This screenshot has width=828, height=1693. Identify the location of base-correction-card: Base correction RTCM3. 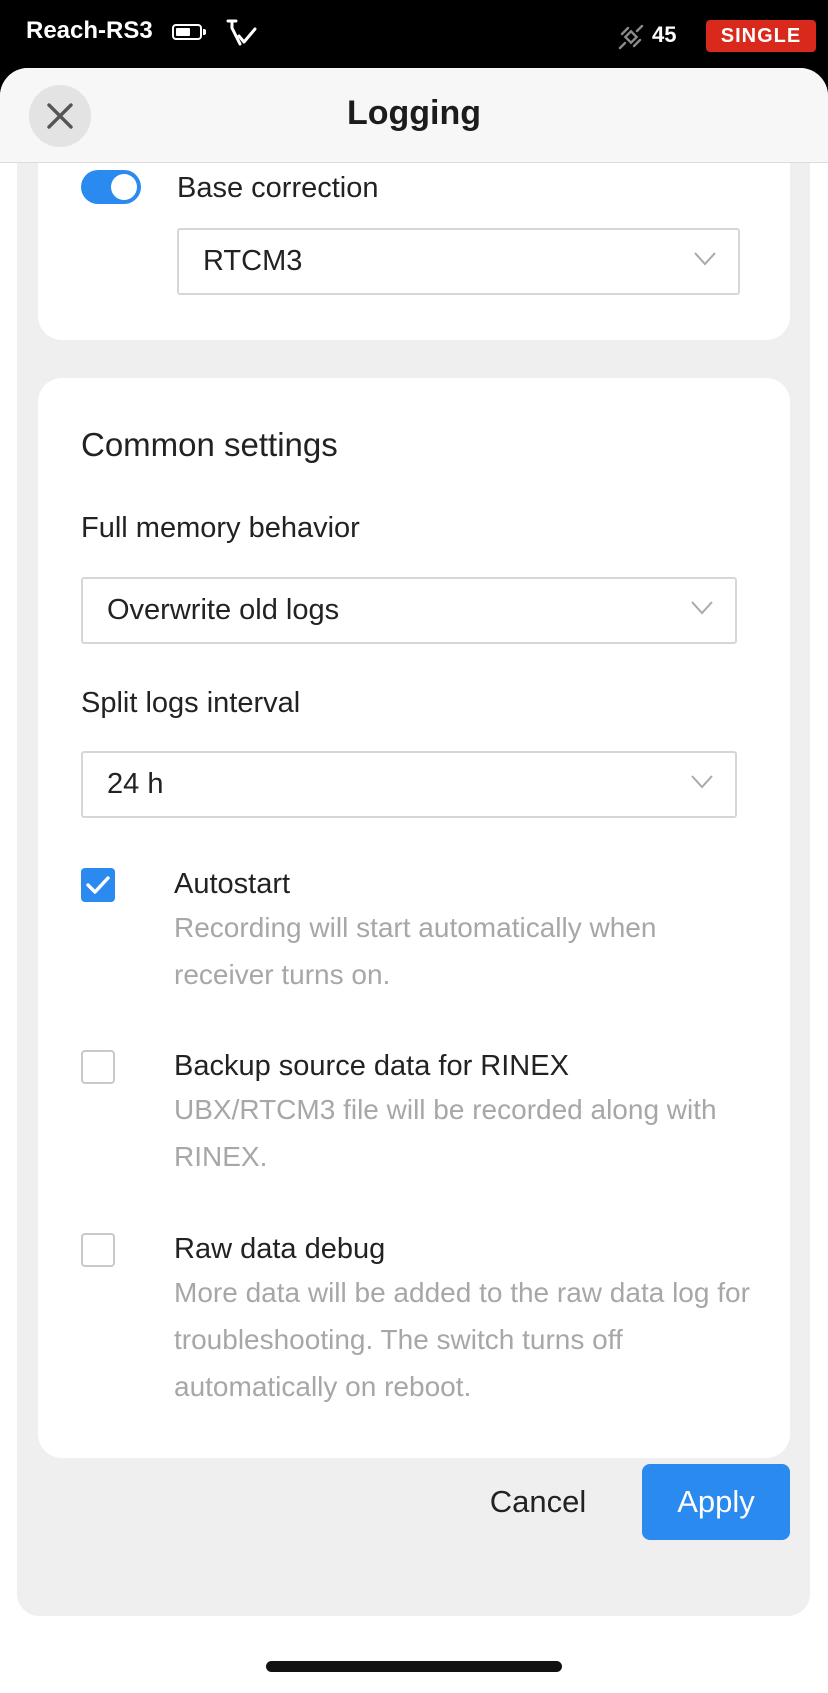
(414, 251).